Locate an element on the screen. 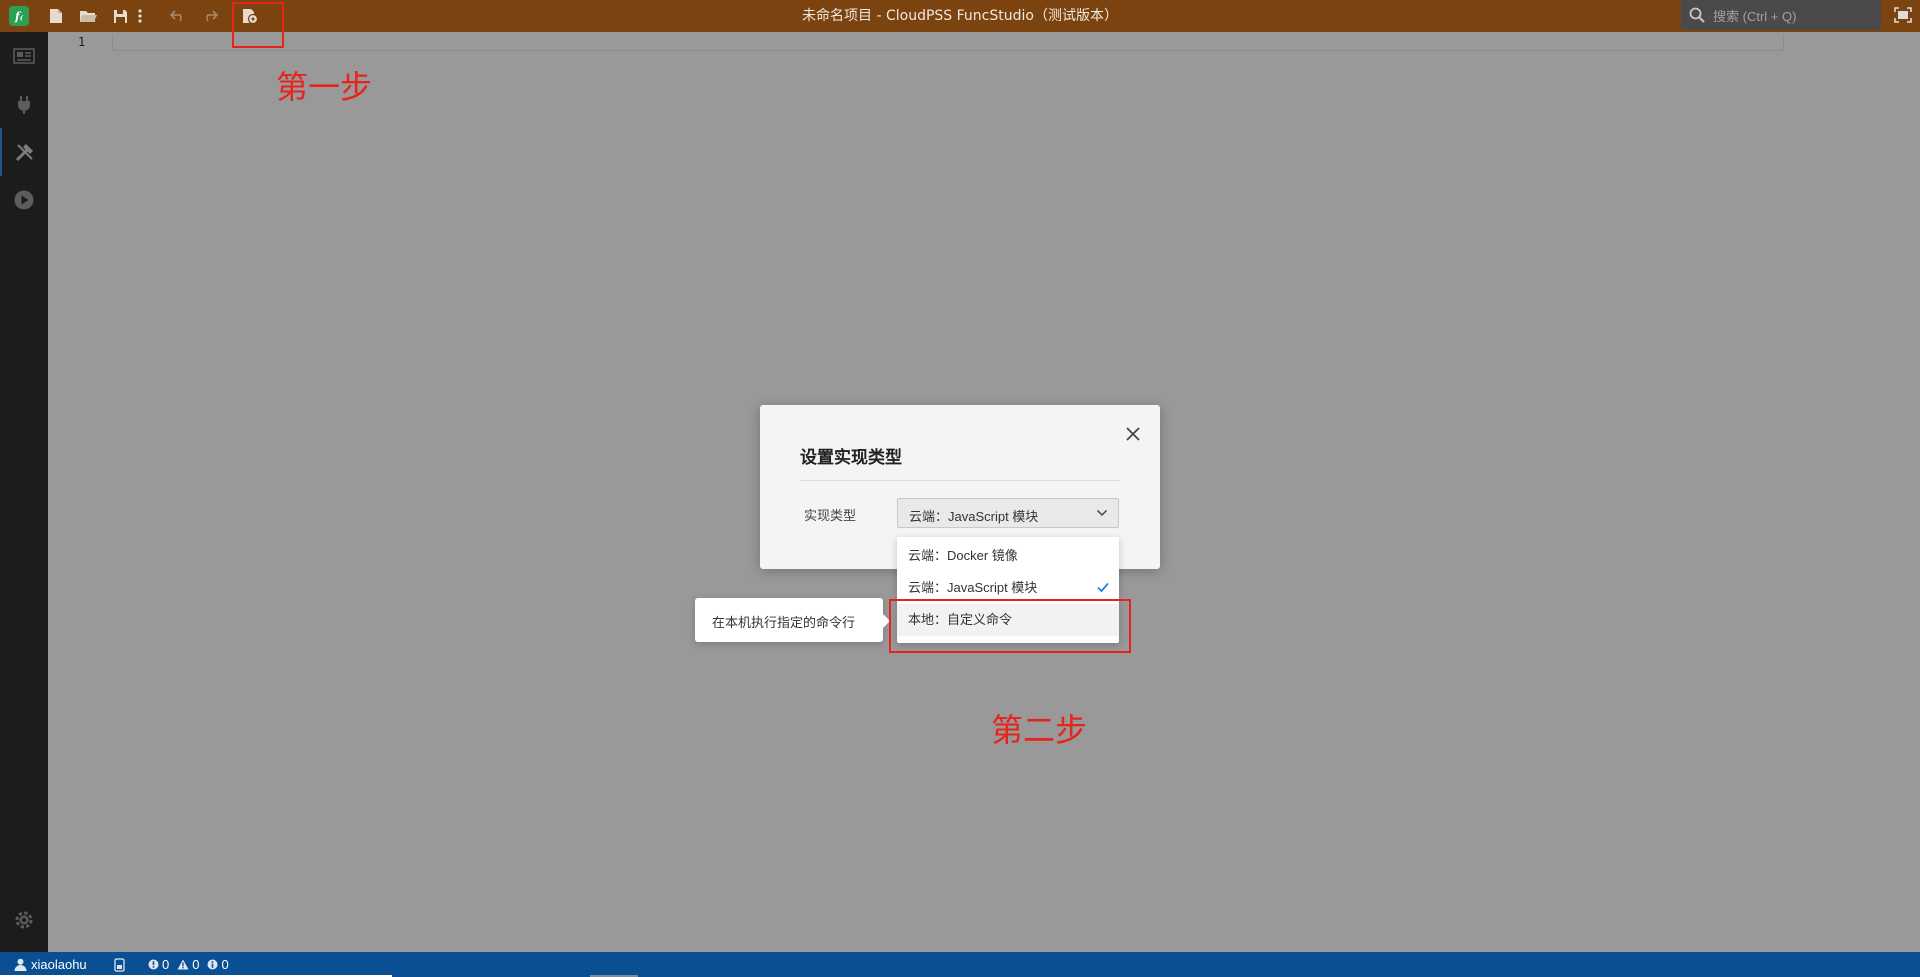  implementation-type-label: 实现类型 is located at coordinates (830, 515).